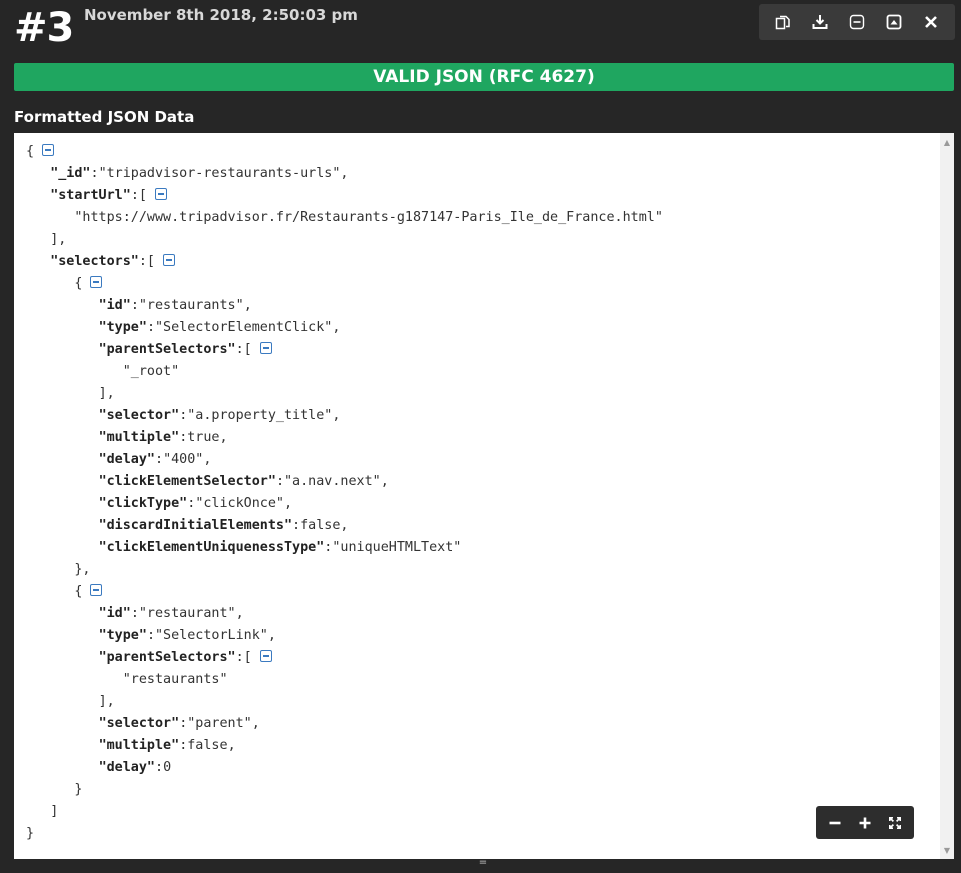 The height and width of the screenshot is (873, 961). I want to click on json-line: "_root", so click(344, 372).